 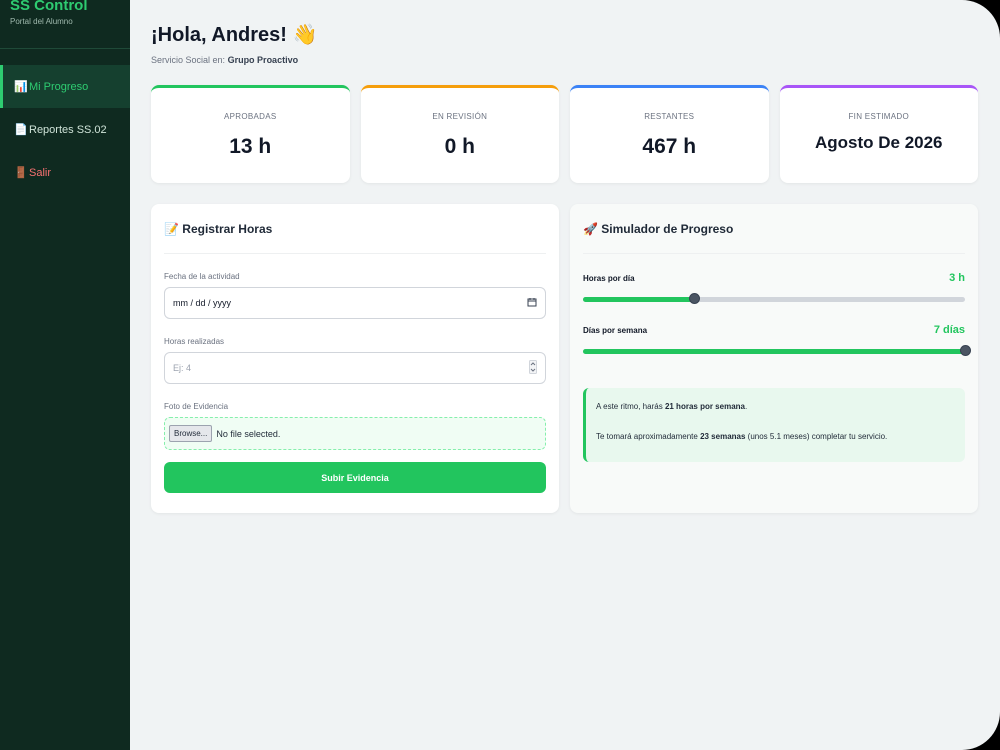 I want to click on service-info: Servicio Social en: Grupo Proactivo, so click(x=564, y=60).